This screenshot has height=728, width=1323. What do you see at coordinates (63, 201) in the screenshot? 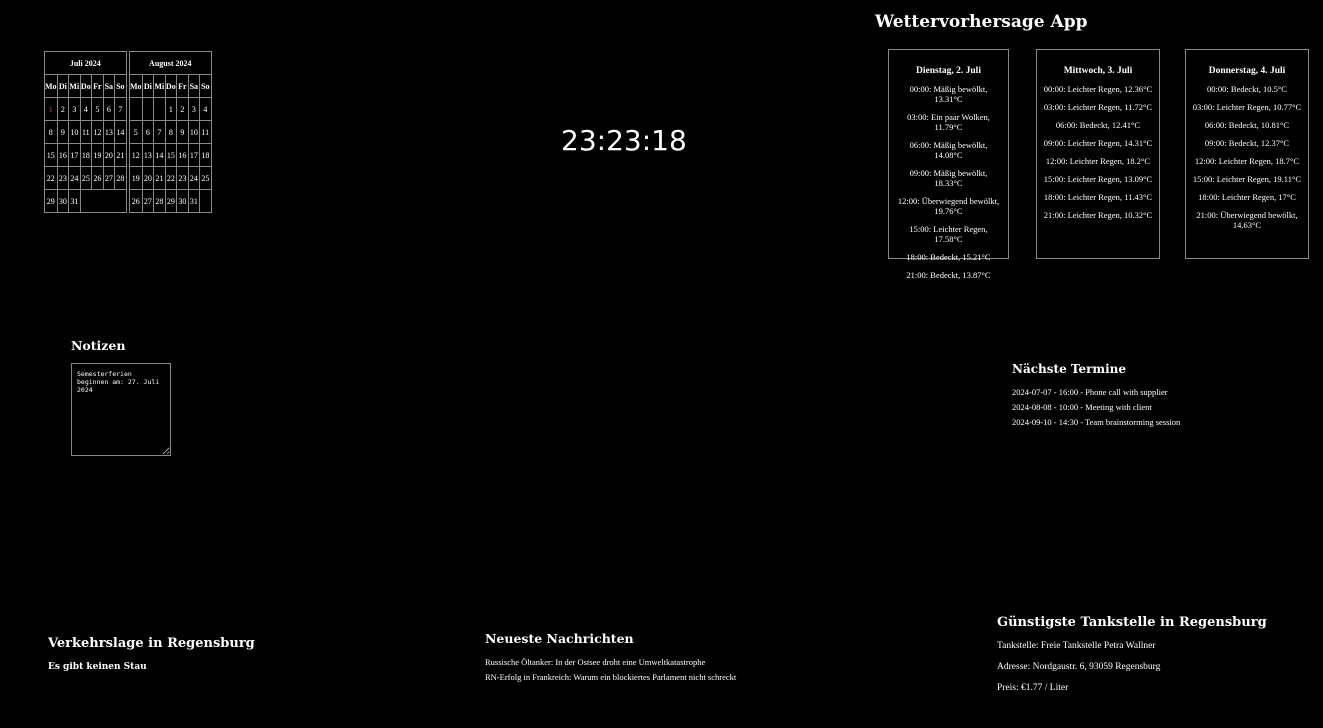
I see `calendar-day: 30` at bounding box center [63, 201].